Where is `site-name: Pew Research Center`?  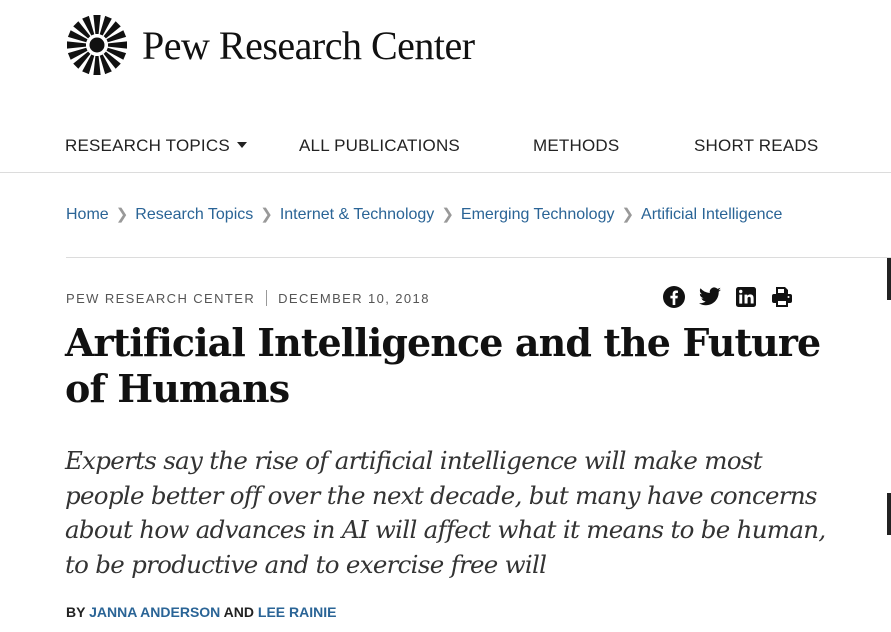
site-name: Pew Research Center is located at coordinates (308, 45).